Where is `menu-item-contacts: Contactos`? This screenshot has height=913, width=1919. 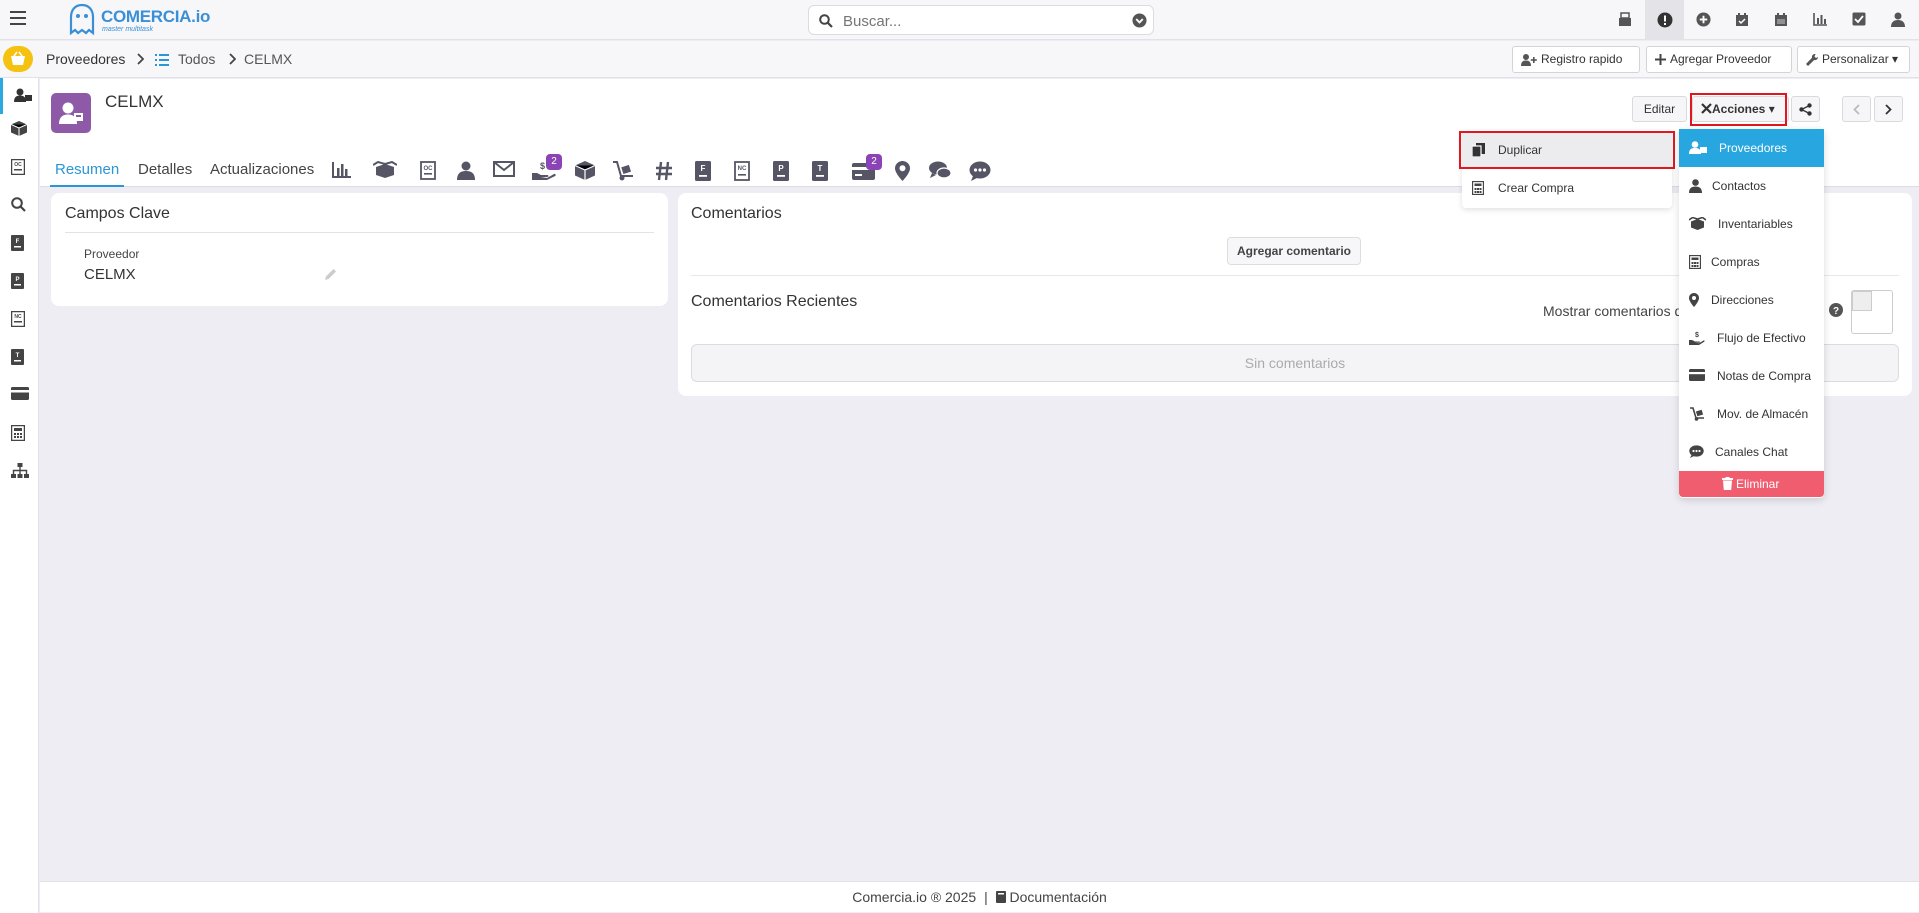 menu-item-contacts: Contactos is located at coordinates (1751, 186).